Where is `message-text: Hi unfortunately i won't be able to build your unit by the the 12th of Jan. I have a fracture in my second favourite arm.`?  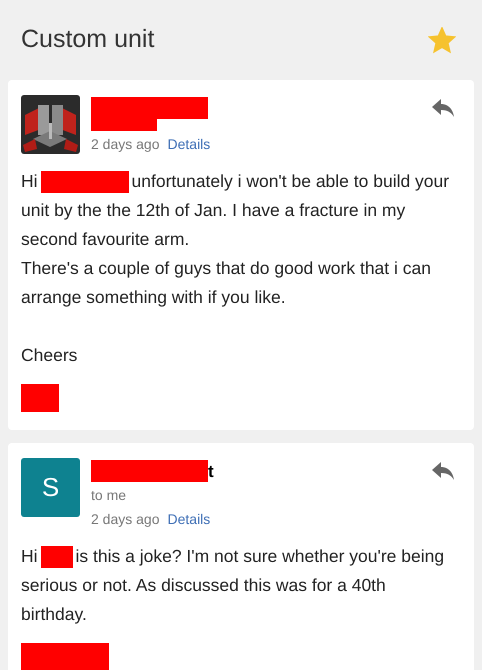
message-text: Hi unfortunately i won't be able to build your unit by the the 12th of Jan. I have a fracture in my second favourite arm. is located at coordinates (235, 210).